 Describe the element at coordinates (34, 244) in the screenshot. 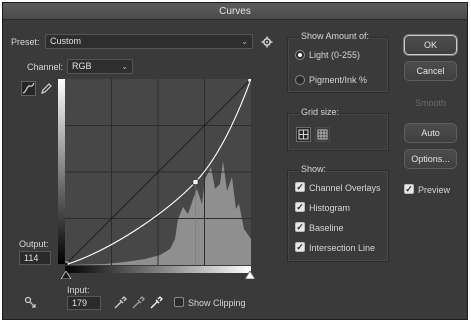

I see `output-label: Output:` at that location.